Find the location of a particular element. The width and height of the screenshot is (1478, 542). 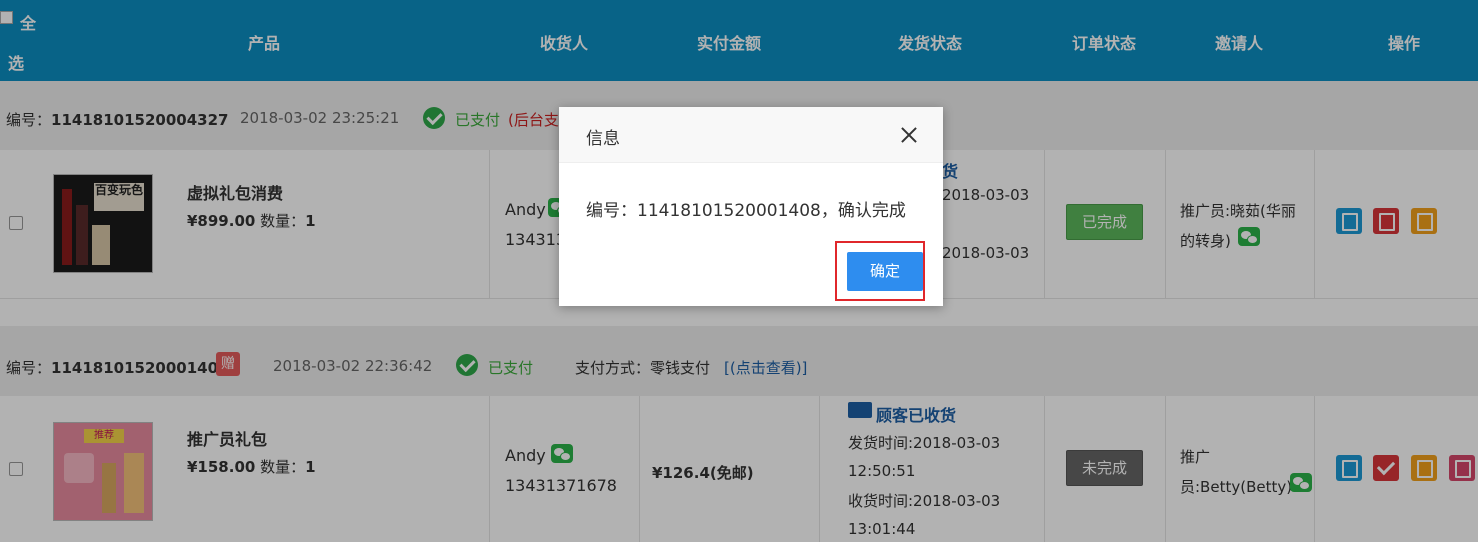

confirm-dialog: 信息 编号：11418101520001408，确认完成 确定 is located at coordinates (751, 206).